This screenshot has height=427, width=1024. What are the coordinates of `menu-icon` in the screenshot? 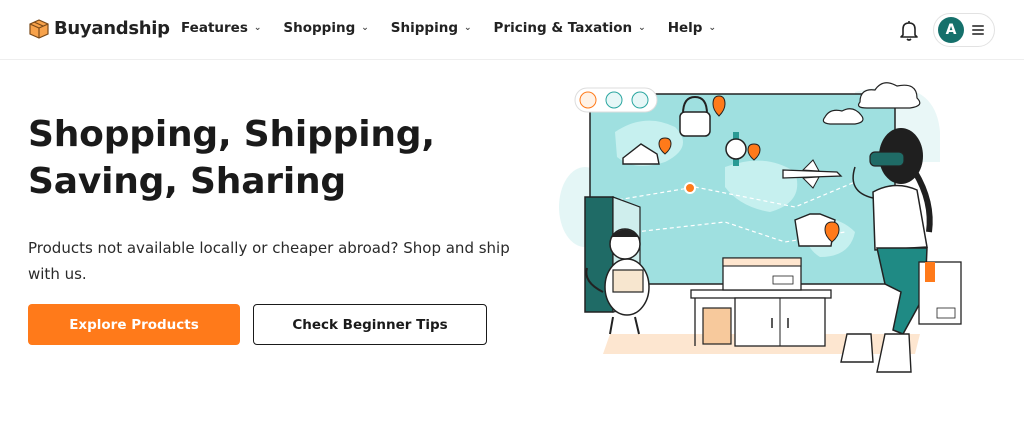 It's located at (978, 30).